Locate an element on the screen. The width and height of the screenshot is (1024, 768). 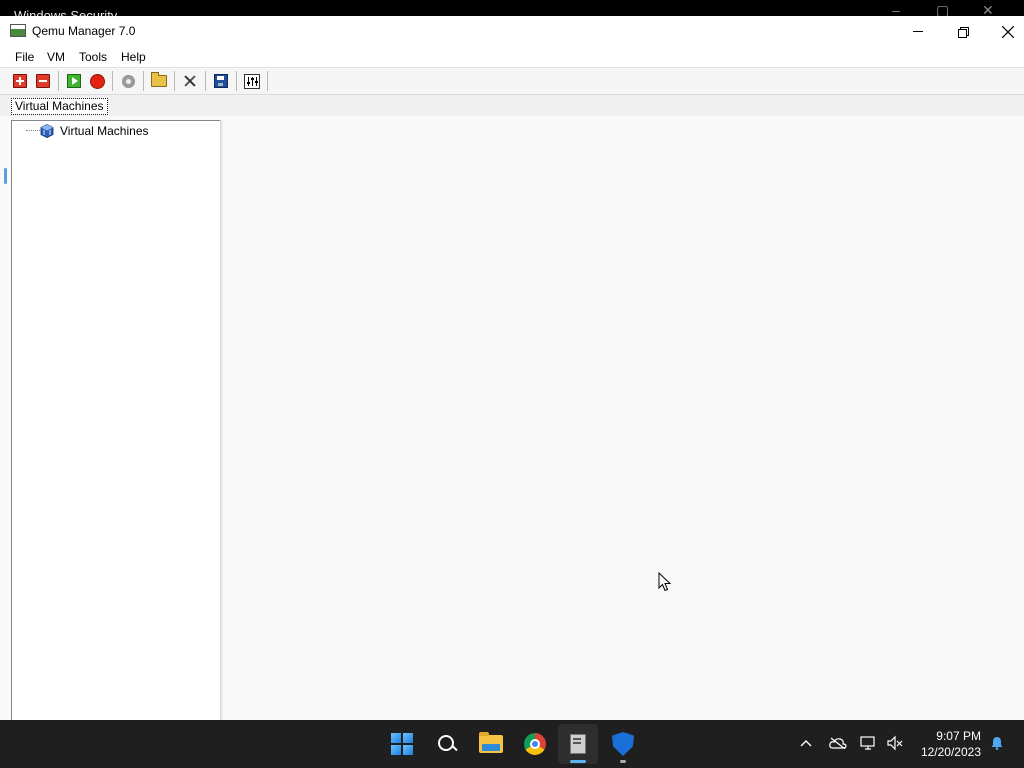
mouse-cursor-icon is located at coordinates (665, 582).